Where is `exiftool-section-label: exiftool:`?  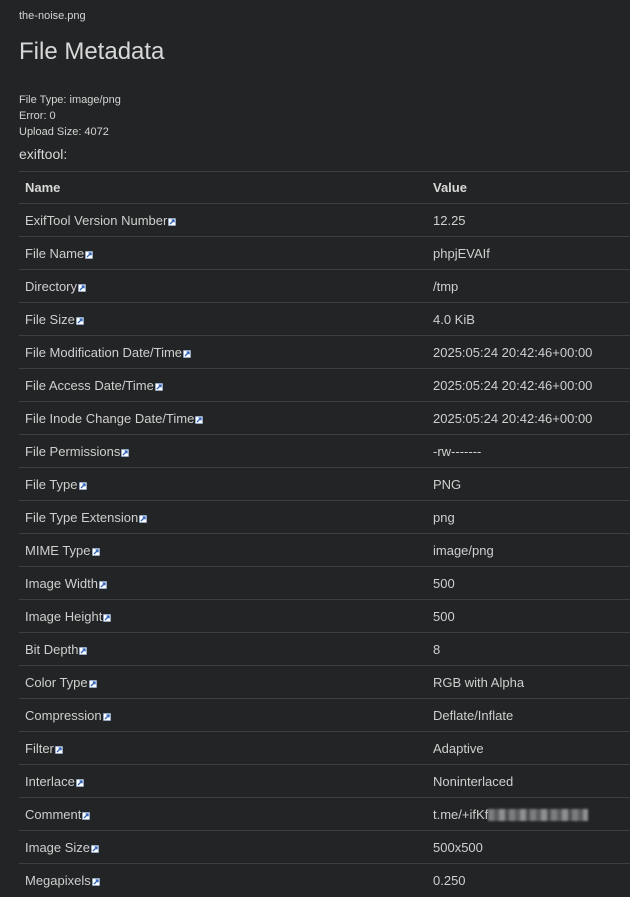
exiftool-section-label: exiftool: is located at coordinates (43, 154).